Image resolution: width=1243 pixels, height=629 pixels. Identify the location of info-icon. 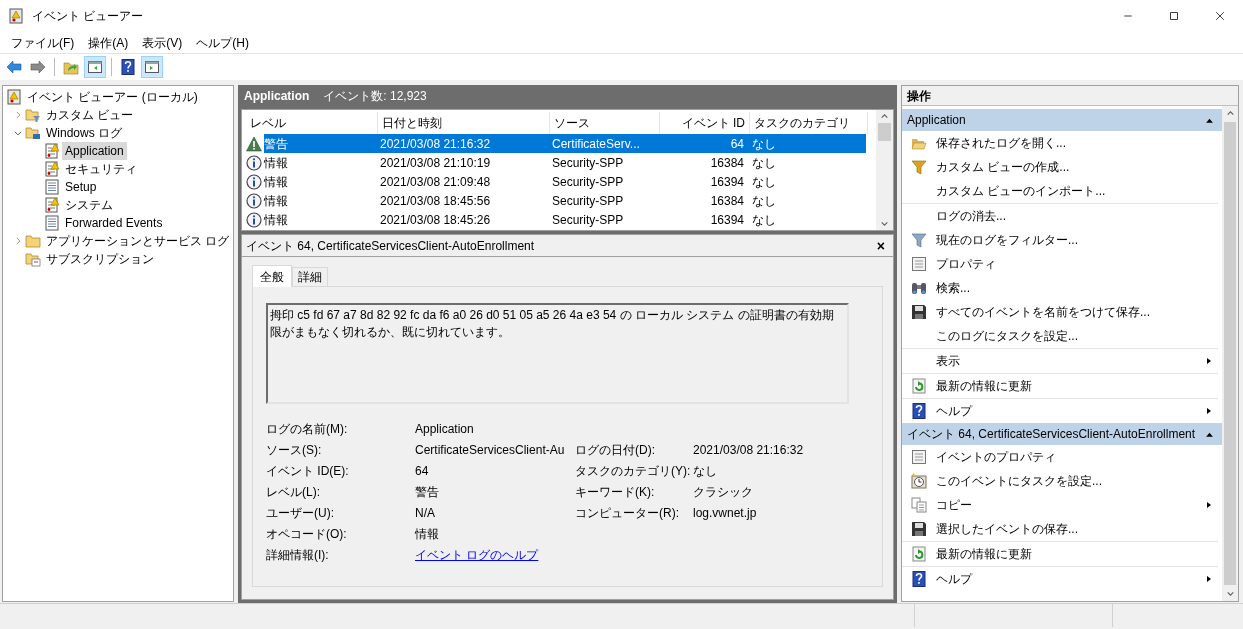
(254, 181).